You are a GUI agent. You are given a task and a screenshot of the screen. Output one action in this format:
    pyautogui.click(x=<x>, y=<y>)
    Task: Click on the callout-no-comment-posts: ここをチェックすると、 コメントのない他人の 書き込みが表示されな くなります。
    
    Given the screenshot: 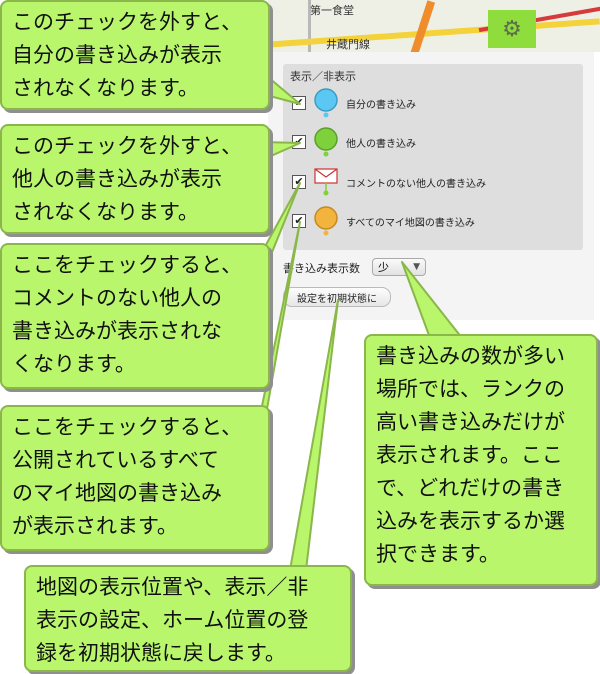 What is the action you would take?
    pyautogui.click(x=135, y=316)
    